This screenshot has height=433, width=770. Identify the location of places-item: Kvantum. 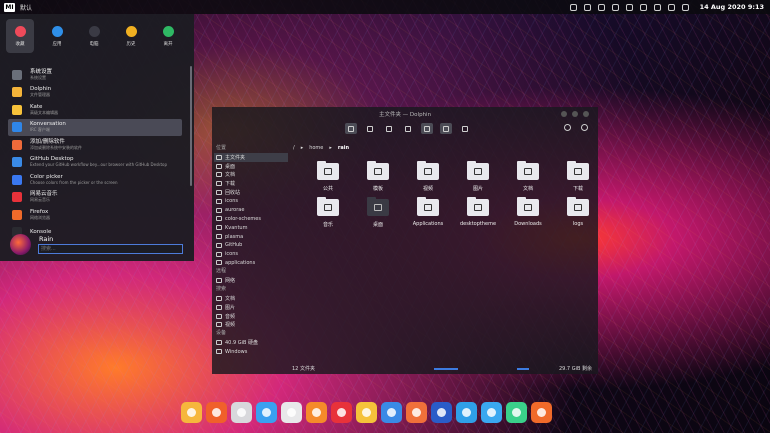
(251, 227).